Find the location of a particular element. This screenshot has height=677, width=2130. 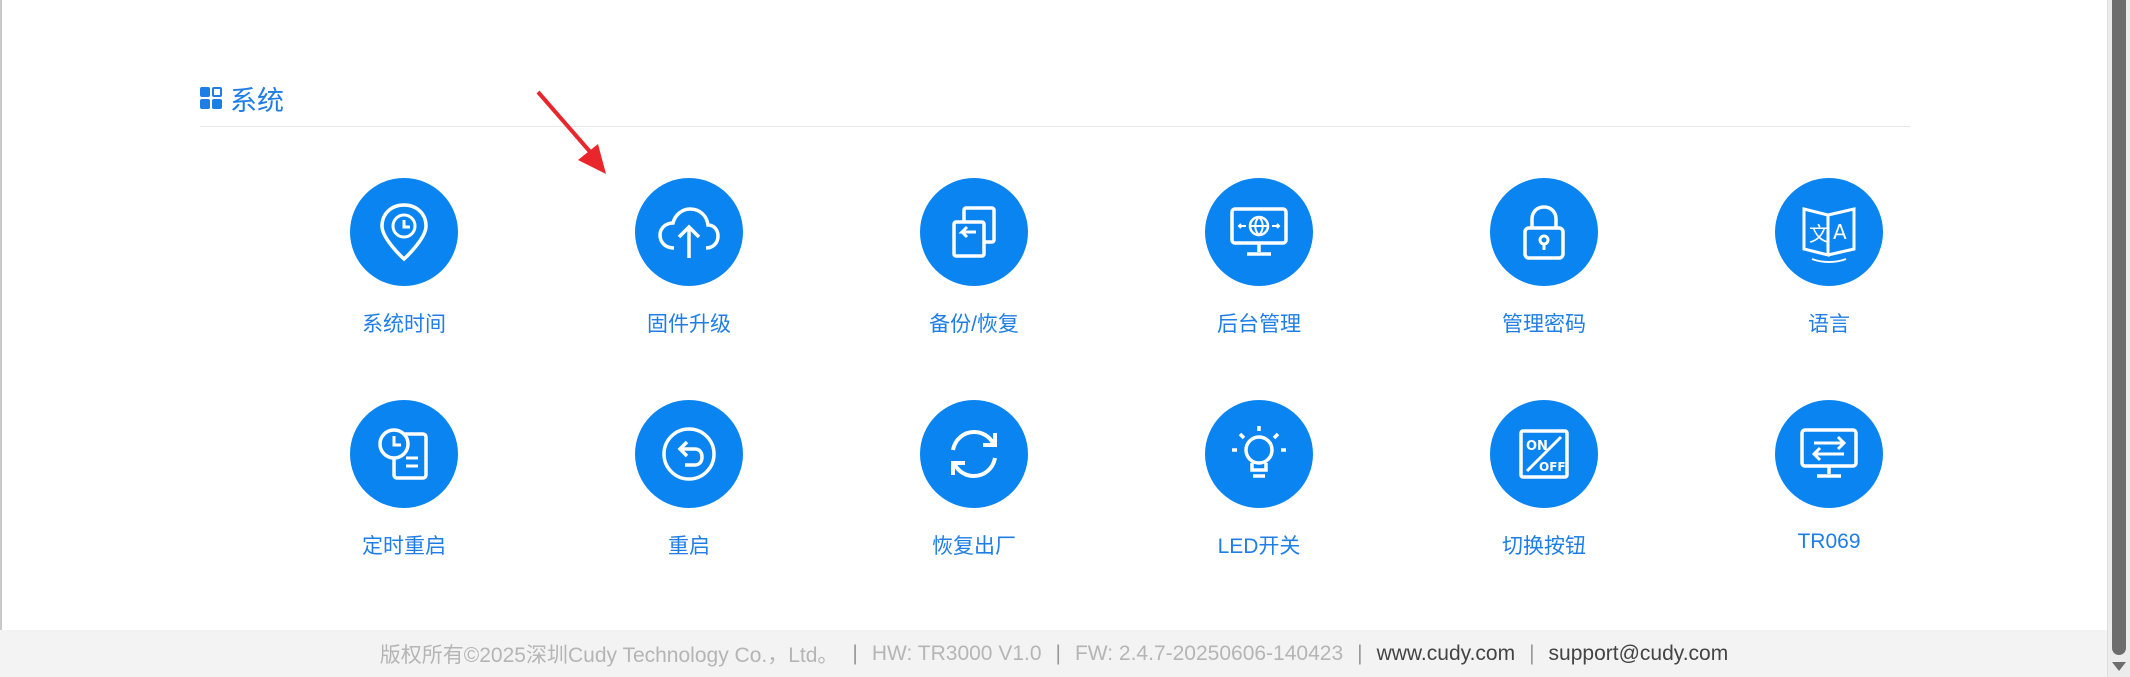

restart-icon is located at coordinates (689, 454).